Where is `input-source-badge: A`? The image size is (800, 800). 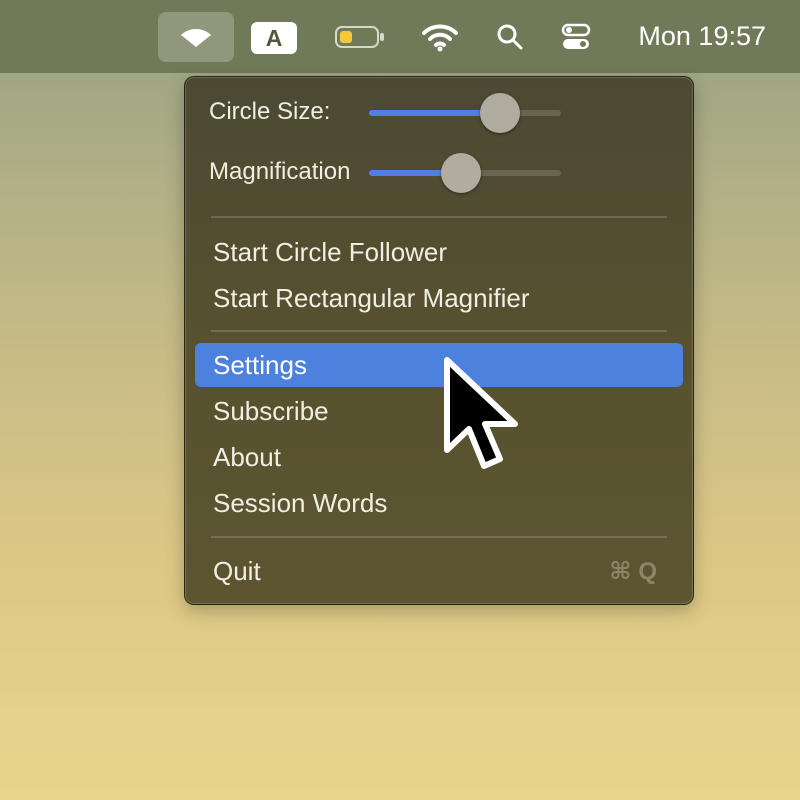
input-source-badge: A is located at coordinates (274, 38).